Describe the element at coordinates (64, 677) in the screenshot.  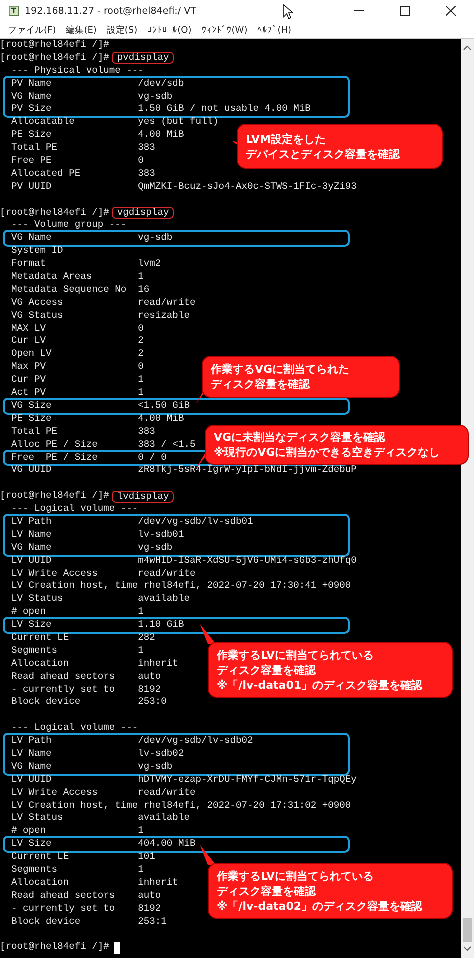
I see `field-label: Read ahead sectors` at that location.